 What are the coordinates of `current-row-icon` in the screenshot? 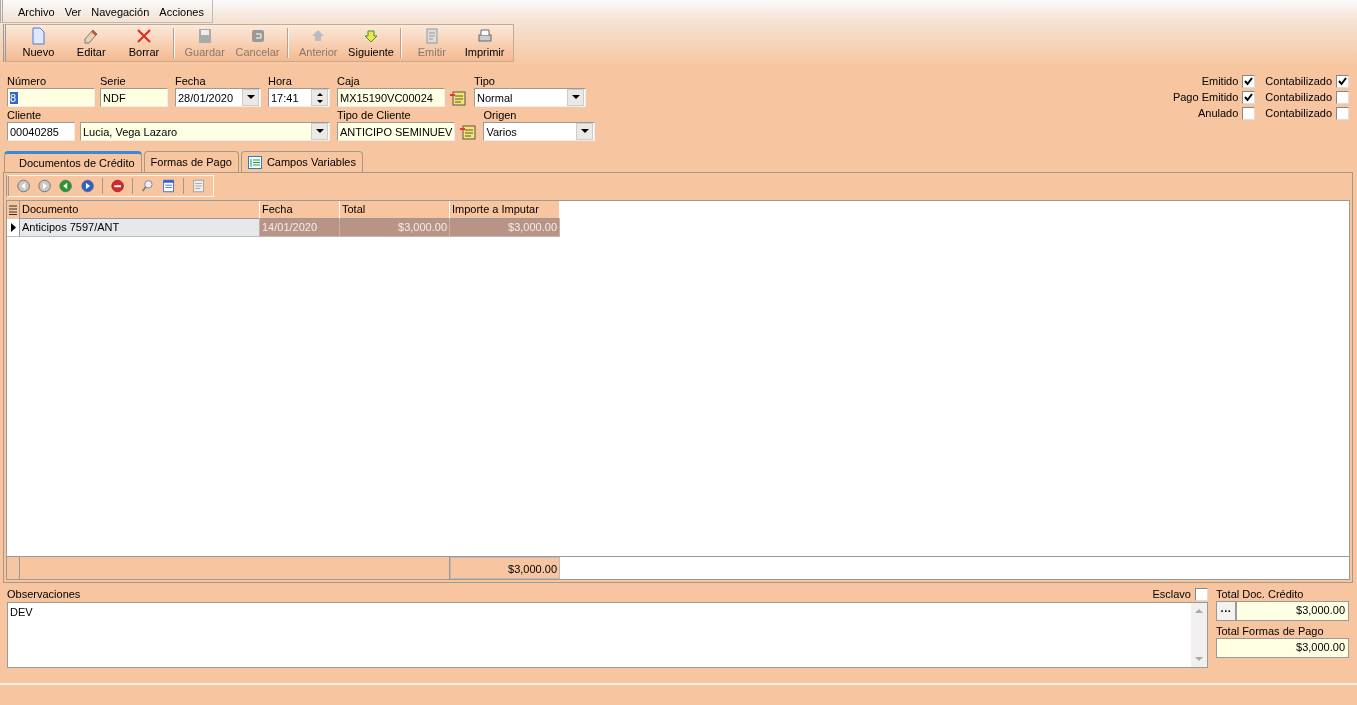 It's located at (13, 227).